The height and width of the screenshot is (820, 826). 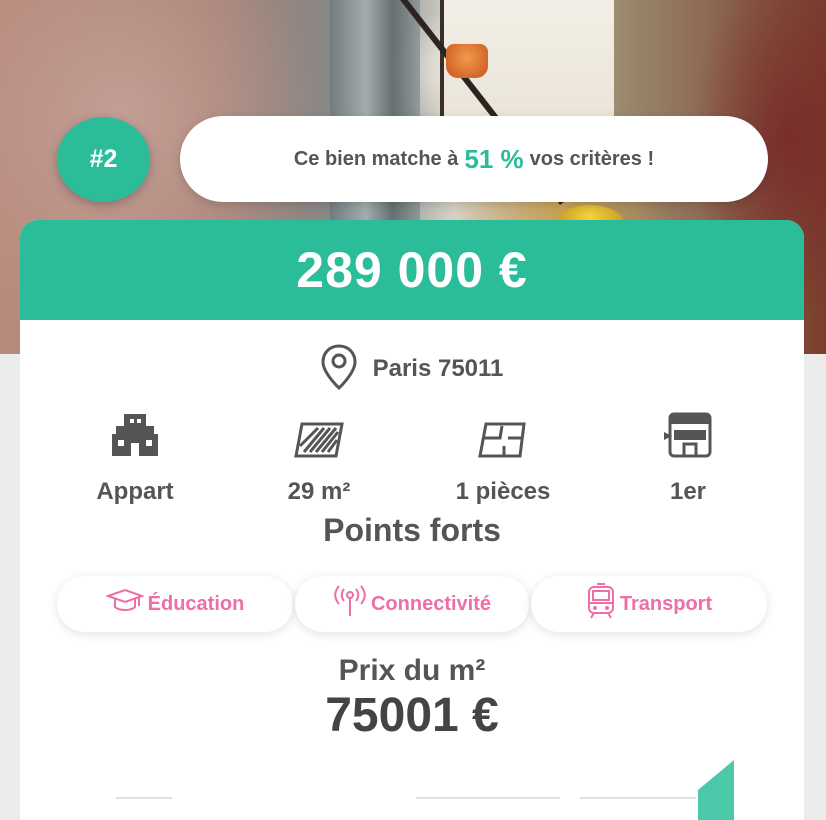 I want to click on rank-badge: #2, so click(x=103, y=159).